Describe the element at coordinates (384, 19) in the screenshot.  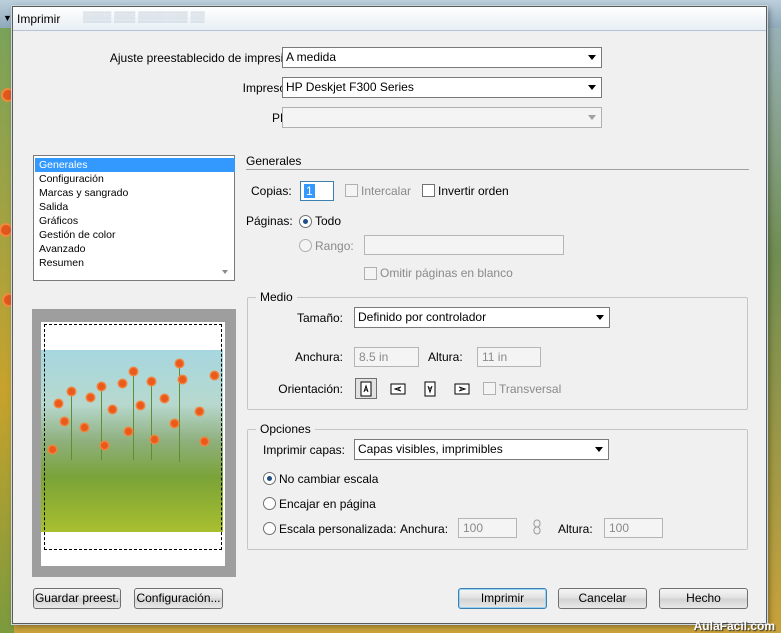
I see `title-bar: ▼ Imprimir ▒▒▒▒ ▒▒▒ ▒▒▒▒▒▒▒ ▒▒` at that location.